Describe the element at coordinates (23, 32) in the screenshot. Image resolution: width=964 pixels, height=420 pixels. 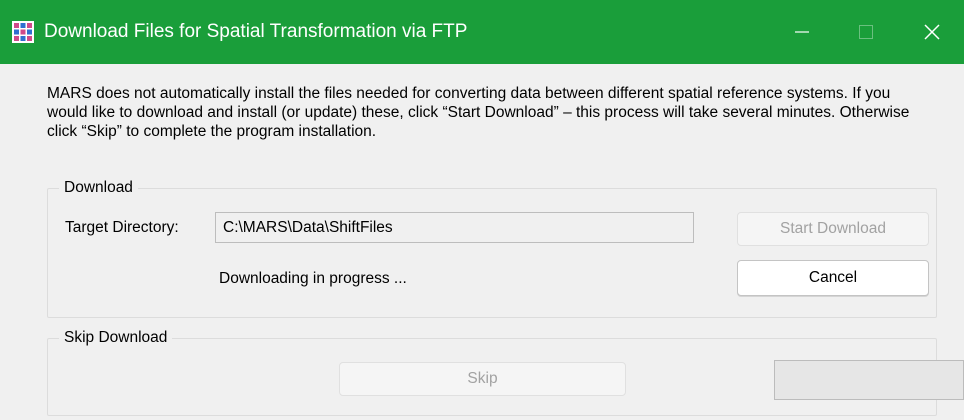
I see `grid-app-icon` at that location.